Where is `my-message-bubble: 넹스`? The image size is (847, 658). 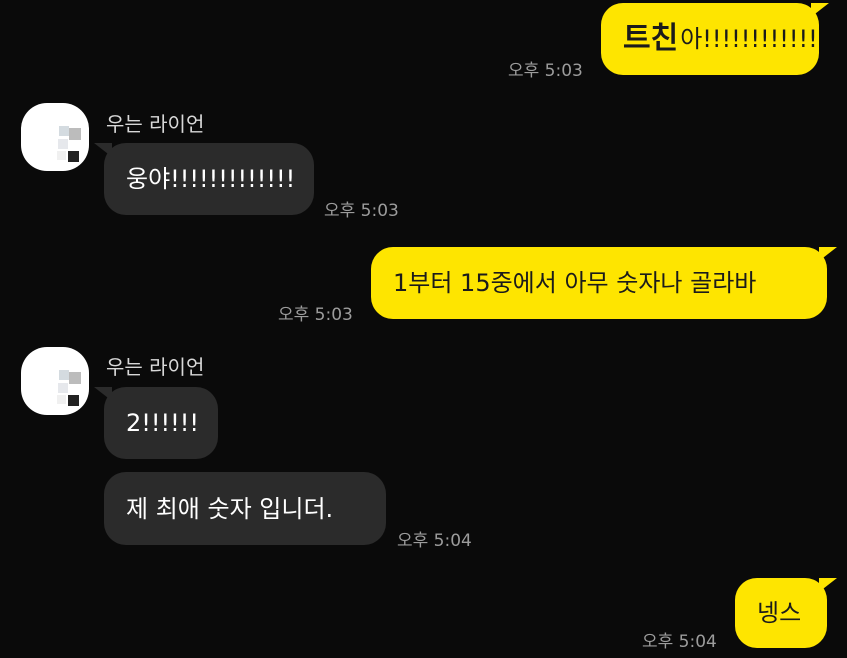
my-message-bubble: 넹스 is located at coordinates (786, 613).